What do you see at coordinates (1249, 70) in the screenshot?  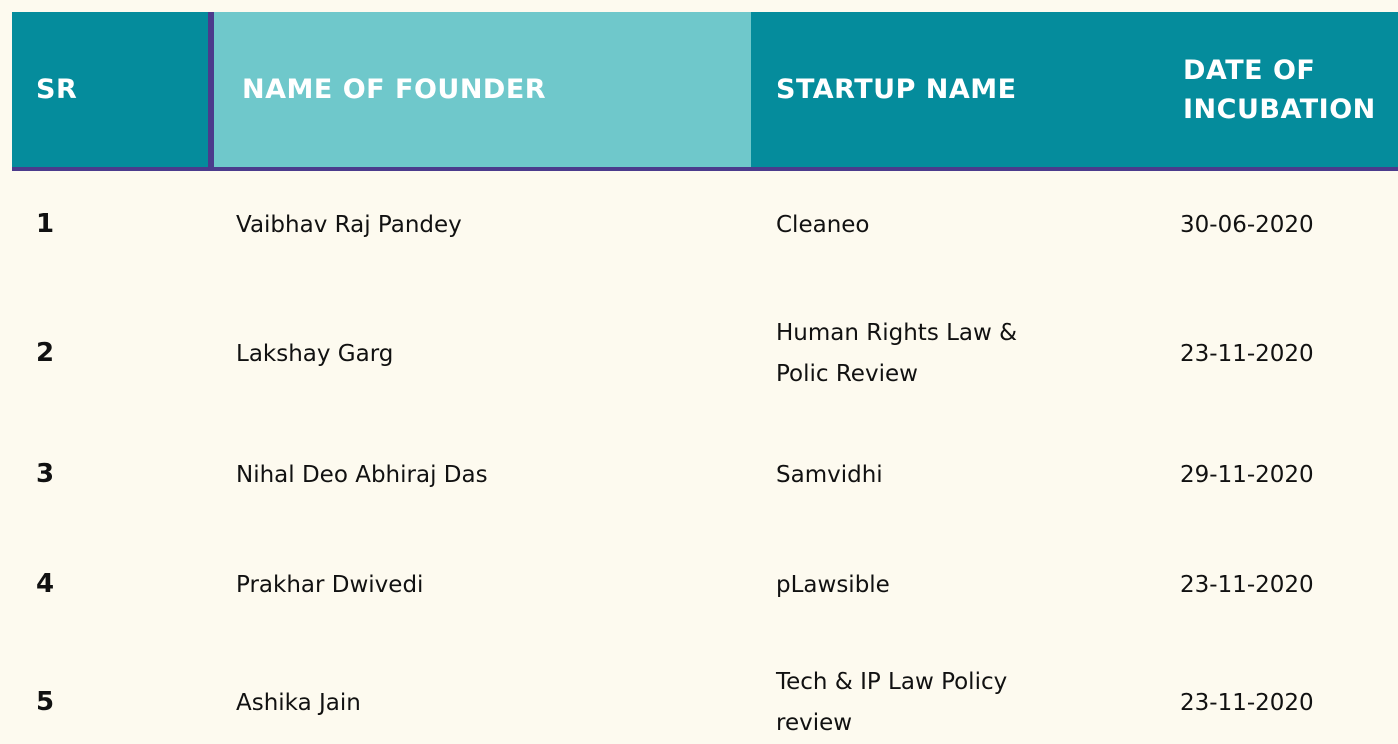 I see `header-date-label-line1: DATE OF` at bounding box center [1249, 70].